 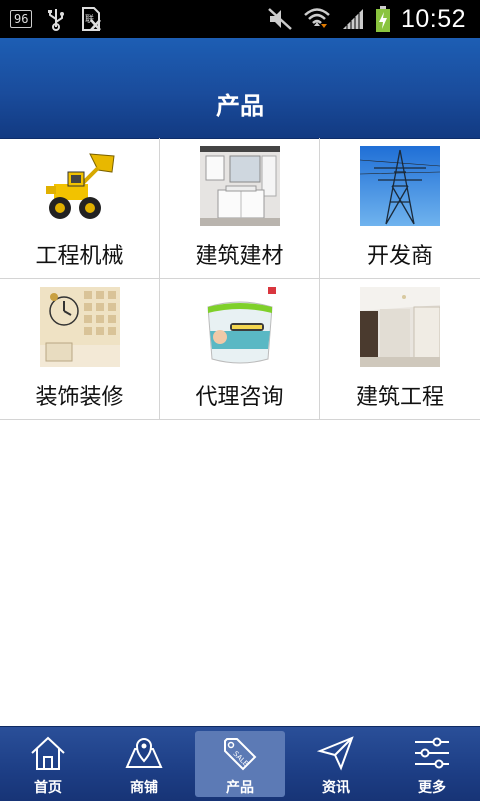 What do you see at coordinates (400, 327) in the screenshot?
I see `interior-ceiling-image` at bounding box center [400, 327].